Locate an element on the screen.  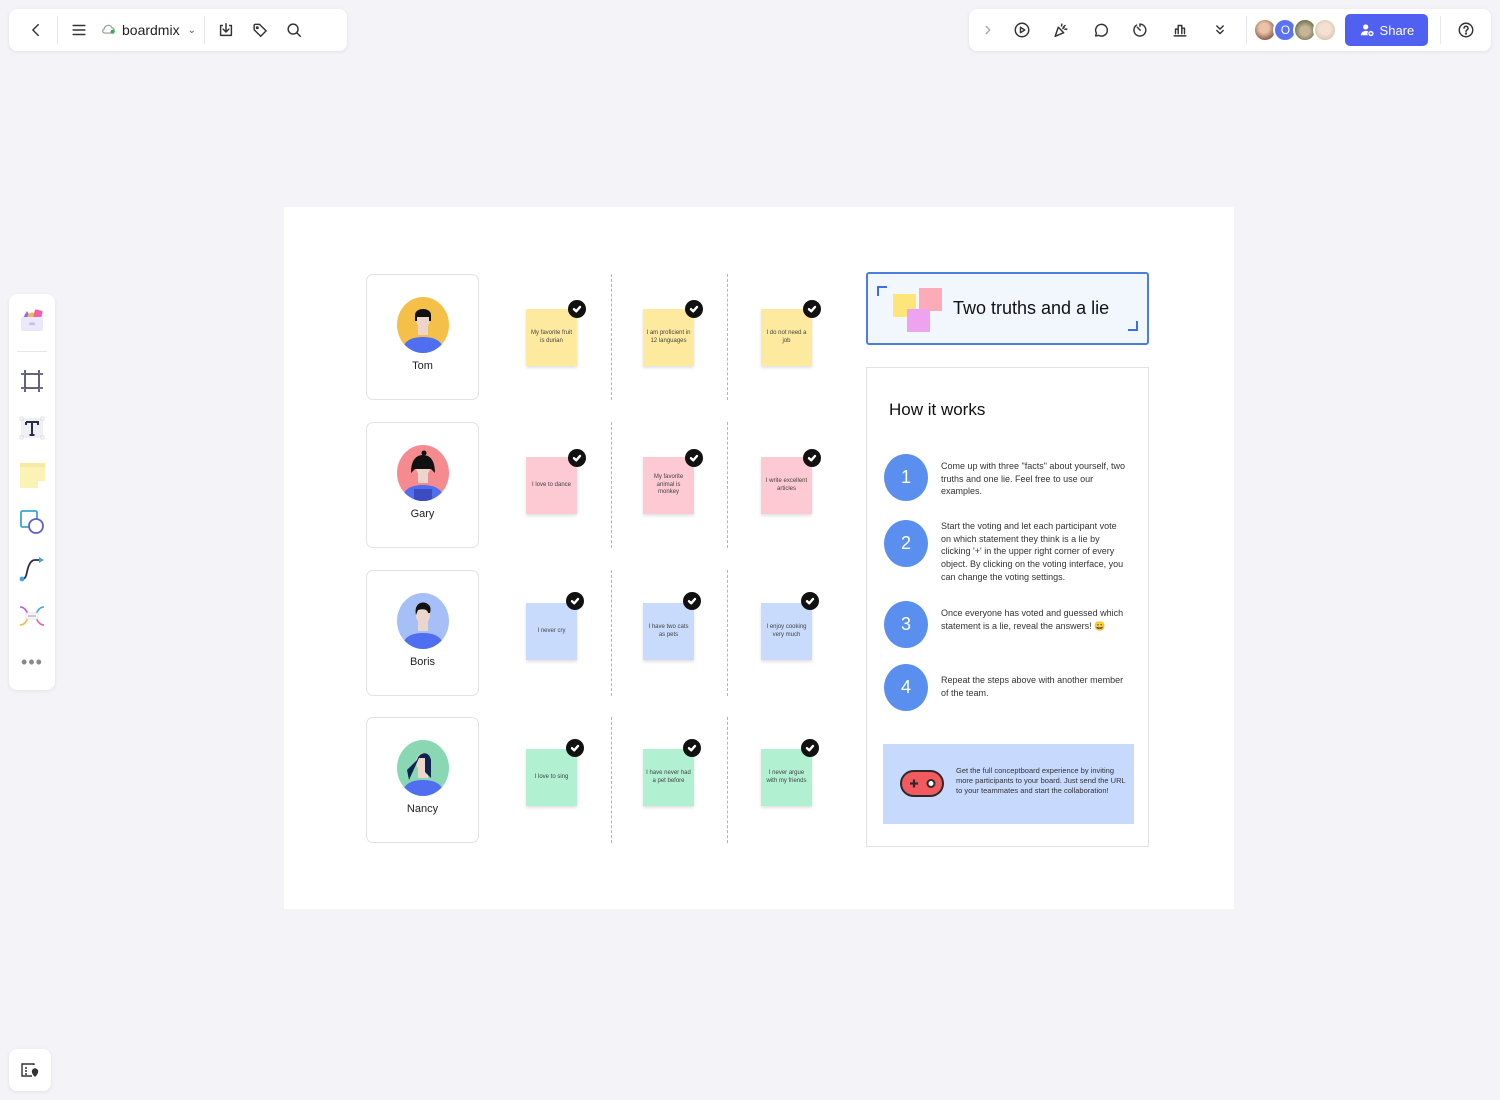
minimap-button is located at coordinates (30, 1070).